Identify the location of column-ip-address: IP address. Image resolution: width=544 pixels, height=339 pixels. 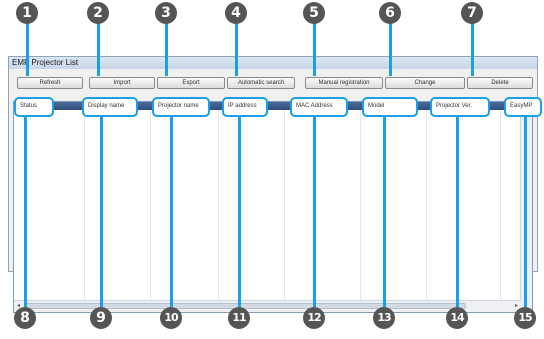
(245, 107).